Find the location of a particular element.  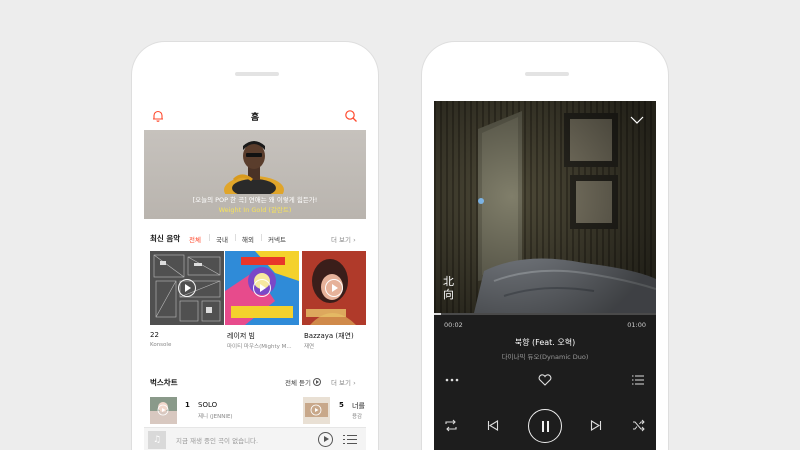

art-calligraphy: 北向 is located at coordinates (448, 288).